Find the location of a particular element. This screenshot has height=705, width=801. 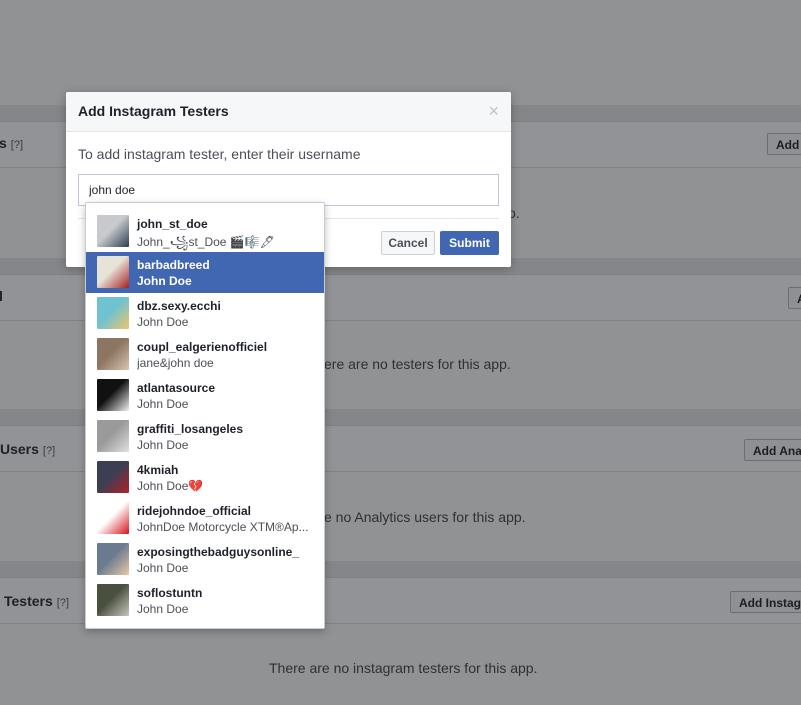

section-title: Testers [?] is located at coordinates (37, 601).